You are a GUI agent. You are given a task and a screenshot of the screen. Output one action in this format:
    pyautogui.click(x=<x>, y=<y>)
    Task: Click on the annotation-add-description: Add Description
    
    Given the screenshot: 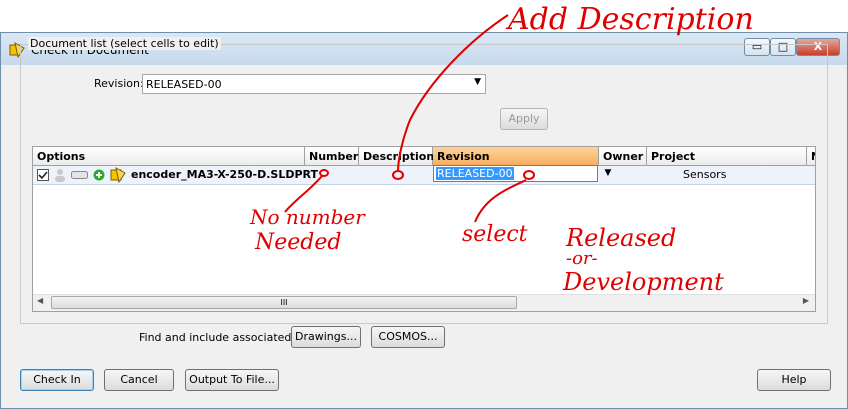 What is the action you would take?
    pyautogui.click(x=631, y=19)
    